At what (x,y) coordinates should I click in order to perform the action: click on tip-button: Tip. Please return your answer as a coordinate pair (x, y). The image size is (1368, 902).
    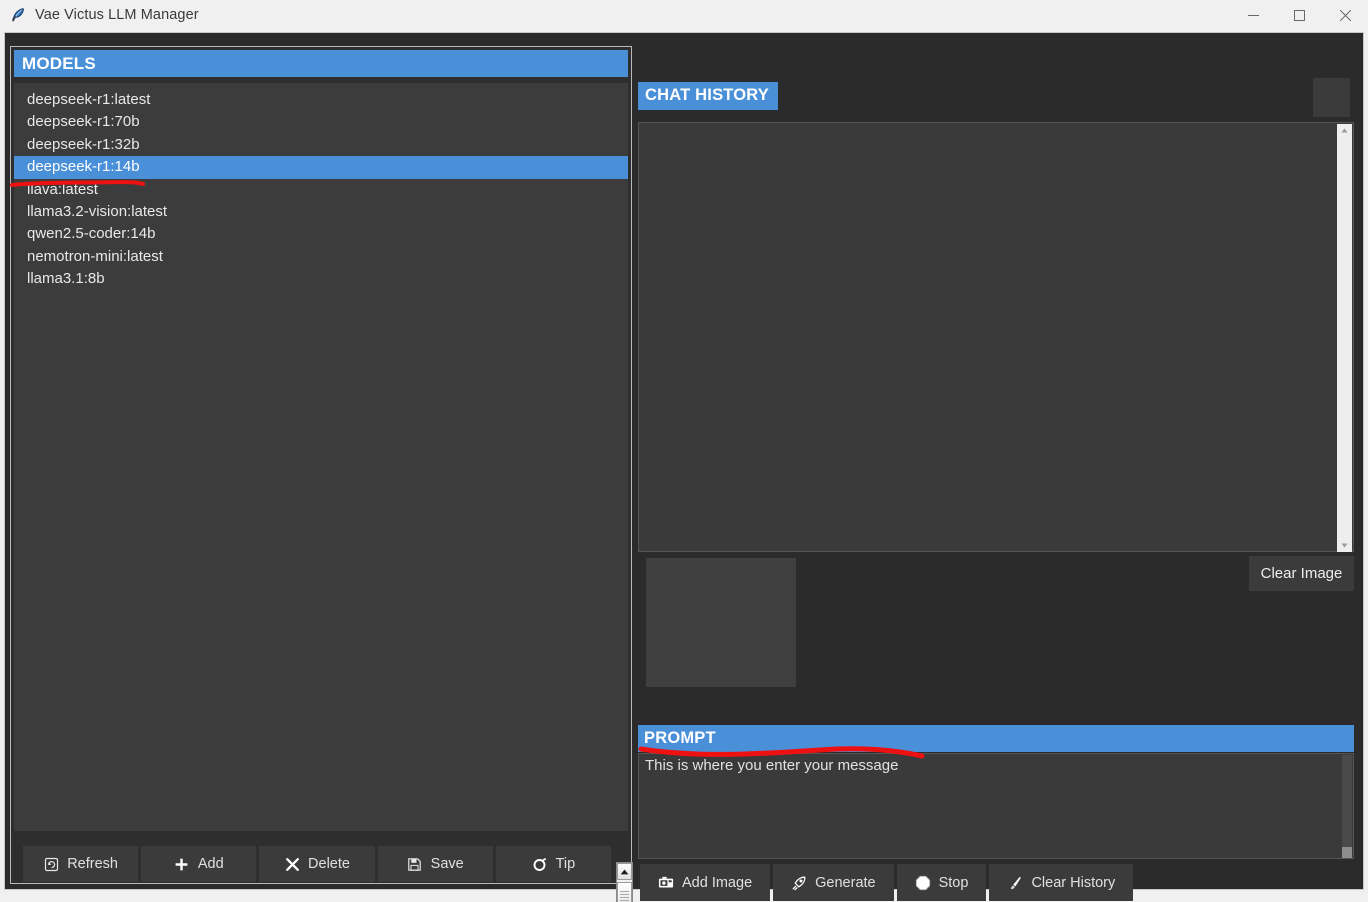
    Looking at the image, I should click on (553, 864).